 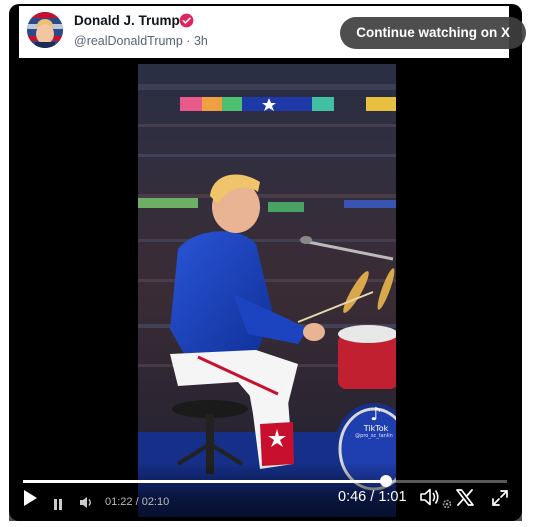 What do you see at coordinates (58, 506) in the screenshot?
I see `pause-icon` at bounding box center [58, 506].